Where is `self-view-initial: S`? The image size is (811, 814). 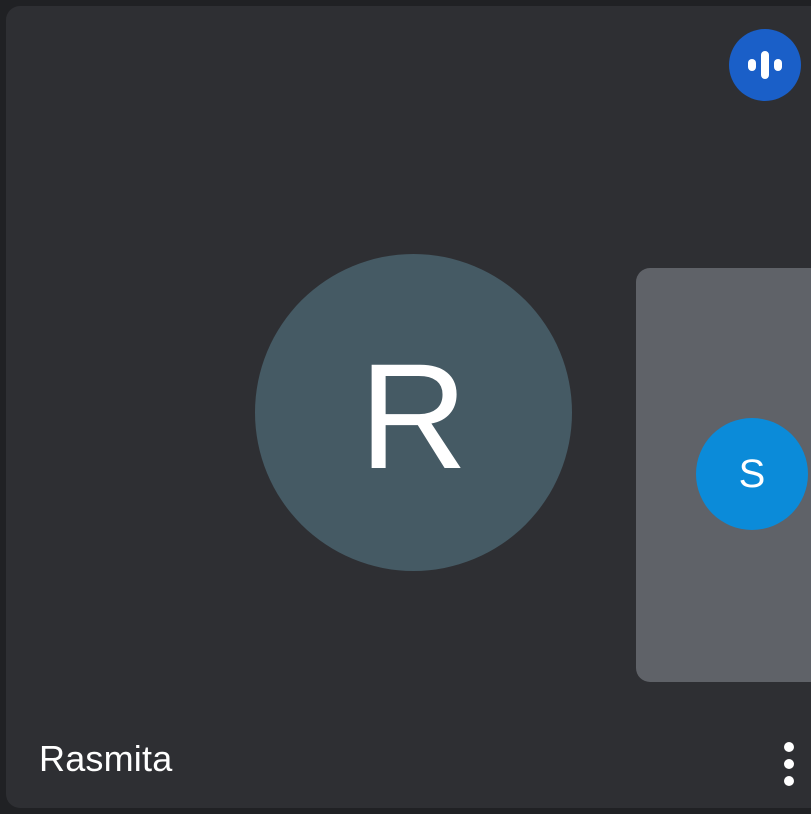 self-view-initial: S is located at coordinates (752, 474).